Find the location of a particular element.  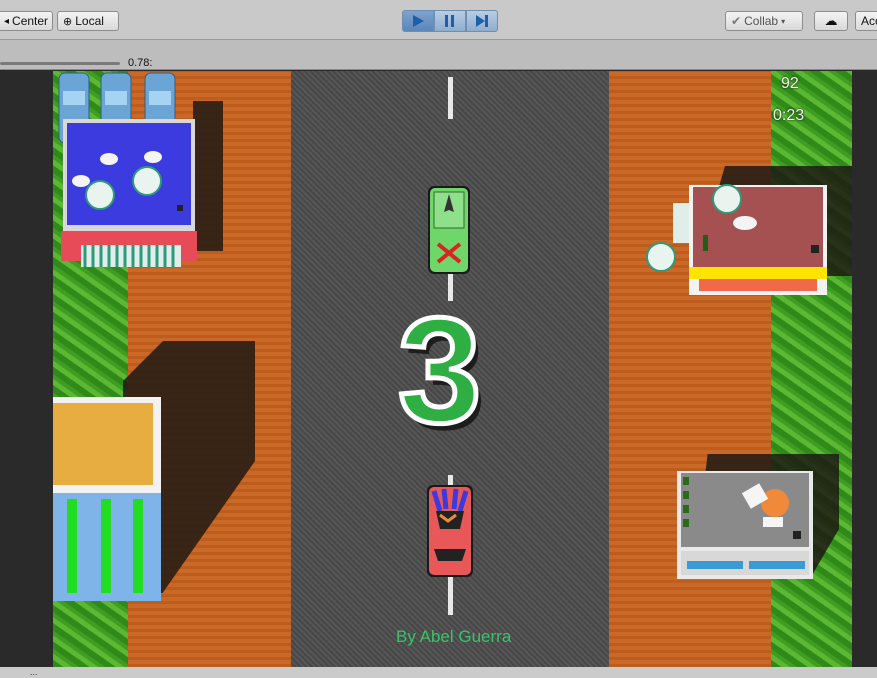

restaurant-building is located at coordinates (125, 171).